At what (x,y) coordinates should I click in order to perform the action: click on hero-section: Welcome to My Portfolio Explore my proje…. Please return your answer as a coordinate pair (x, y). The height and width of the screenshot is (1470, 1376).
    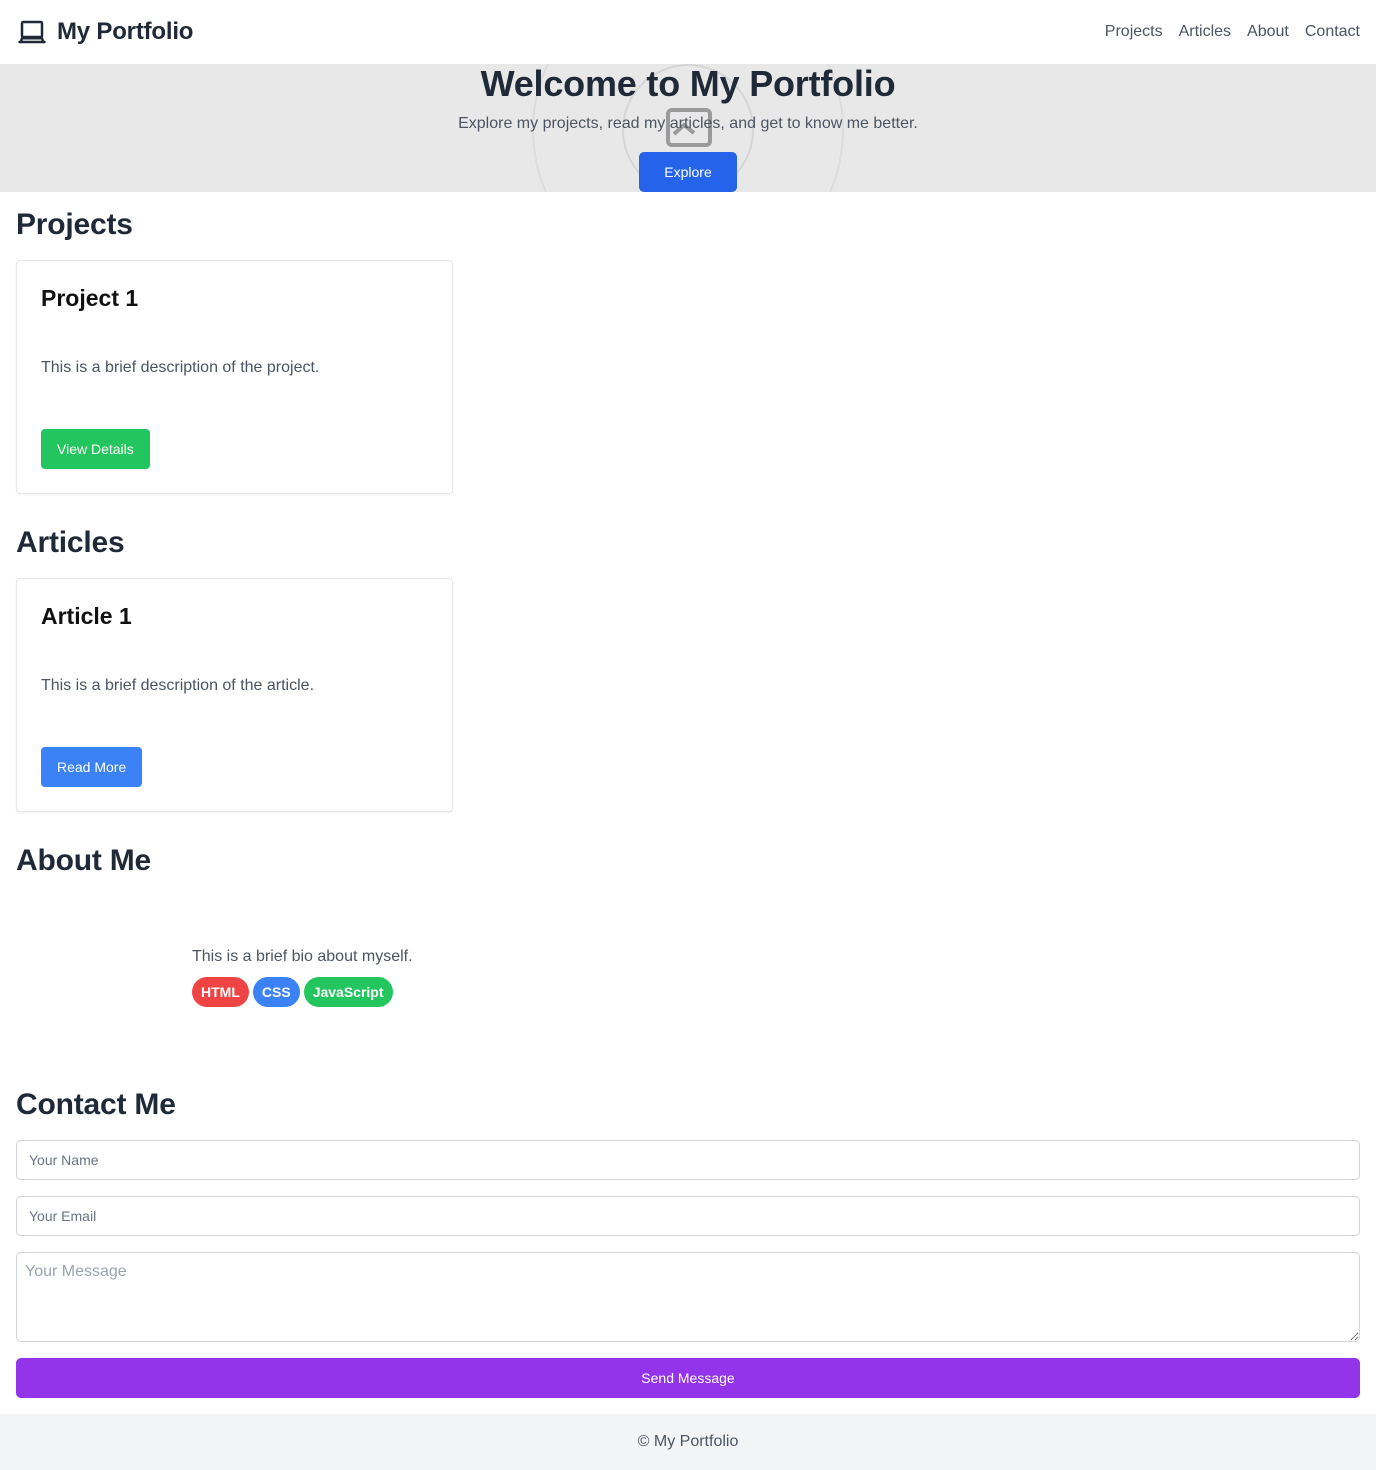
    Looking at the image, I should click on (688, 128).